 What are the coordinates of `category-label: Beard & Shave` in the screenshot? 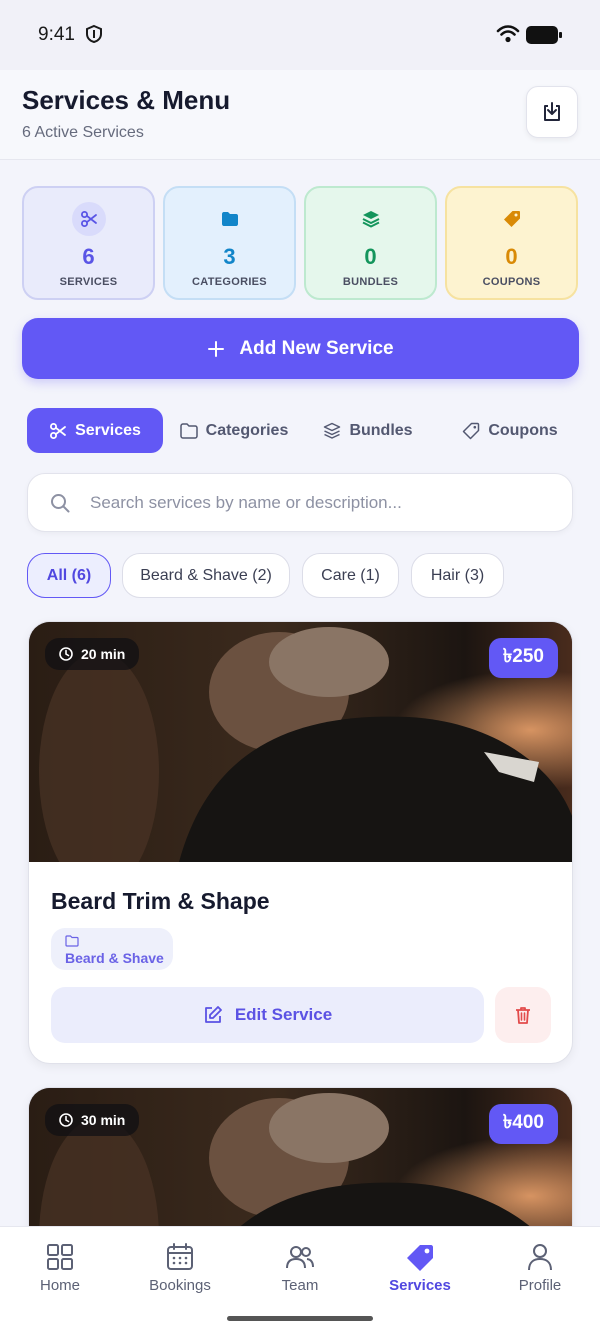 It's located at (114, 958).